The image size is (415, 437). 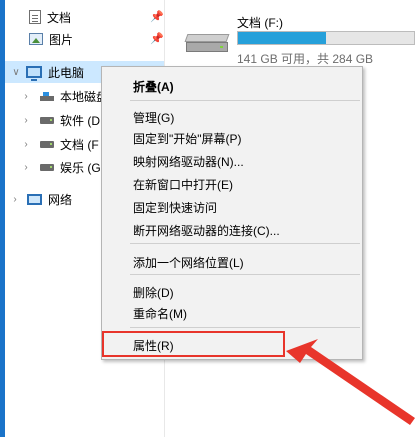 I want to click on menu-item-delete: 删除(D), so click(x=232, y=293).